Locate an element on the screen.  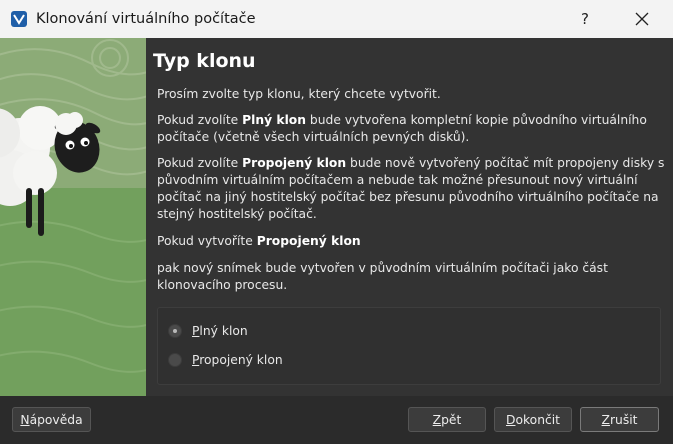
clone-type-group: Plný klon Propojený klon is located at coordinates (409, 346).